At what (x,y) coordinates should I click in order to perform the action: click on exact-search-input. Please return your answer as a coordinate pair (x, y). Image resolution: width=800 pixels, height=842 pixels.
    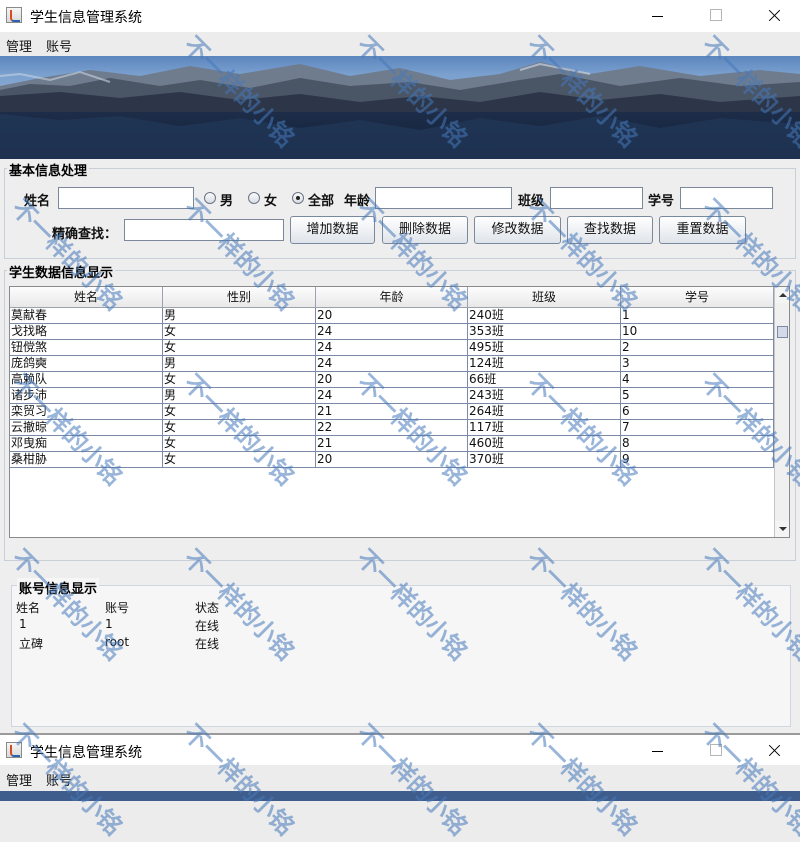
    Looking at the image, I should click on (204, 230).